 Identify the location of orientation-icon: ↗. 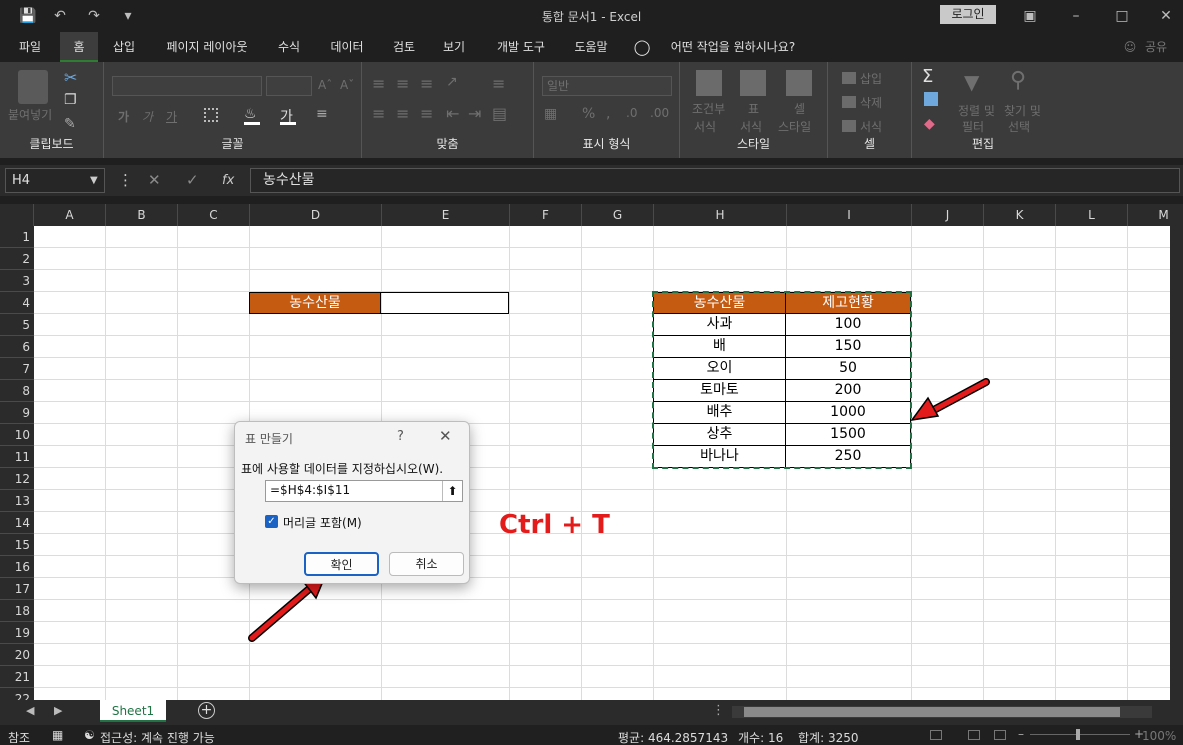
(452, 82).